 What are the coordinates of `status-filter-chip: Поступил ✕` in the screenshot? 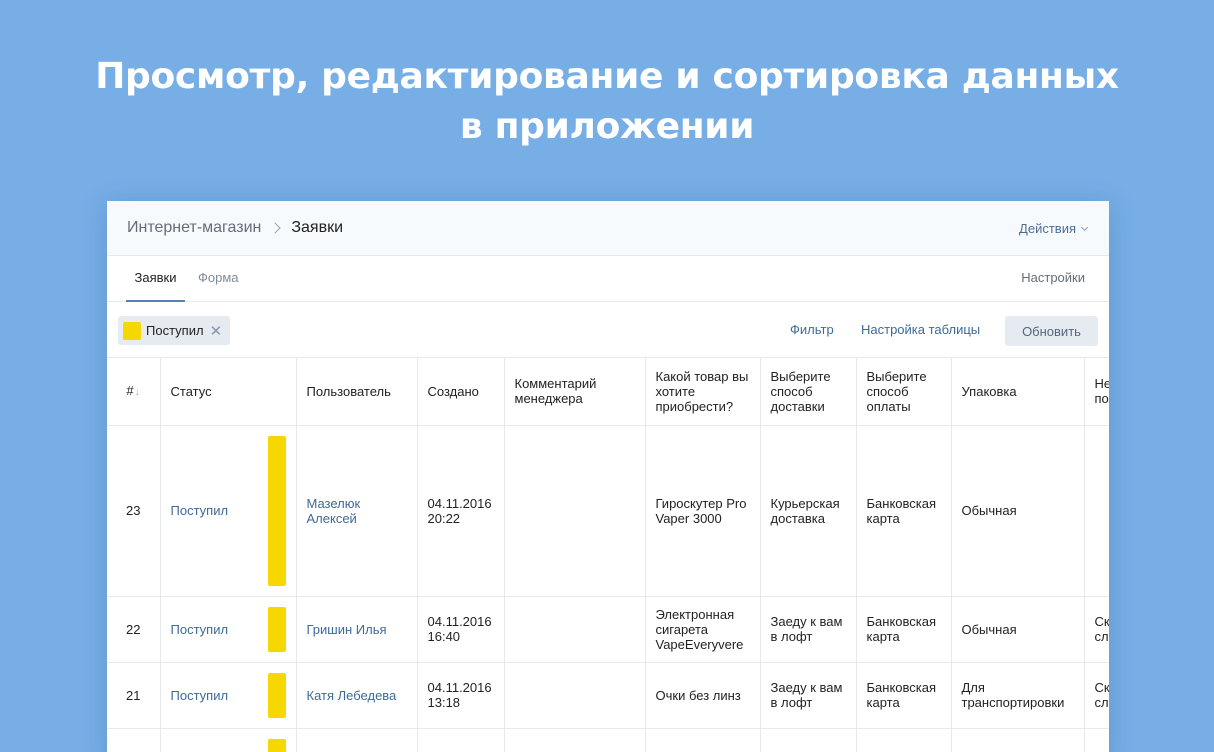 It's located at (174, 330).